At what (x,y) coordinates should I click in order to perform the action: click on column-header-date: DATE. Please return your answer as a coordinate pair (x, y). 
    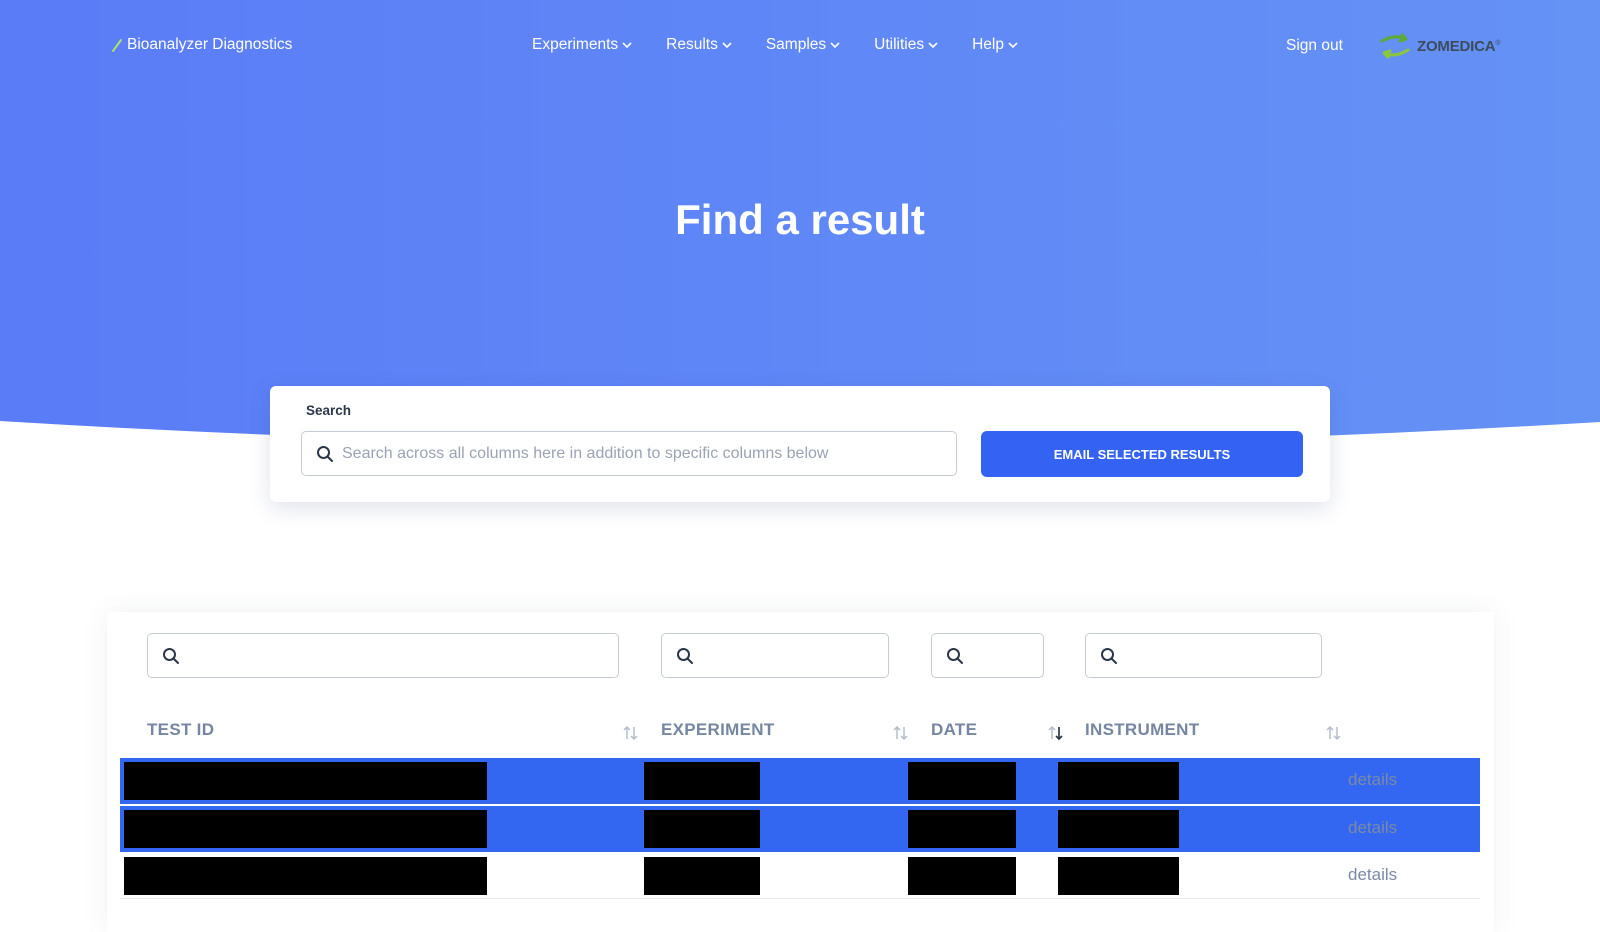
    Looking at the image, I should click on (954, 730).